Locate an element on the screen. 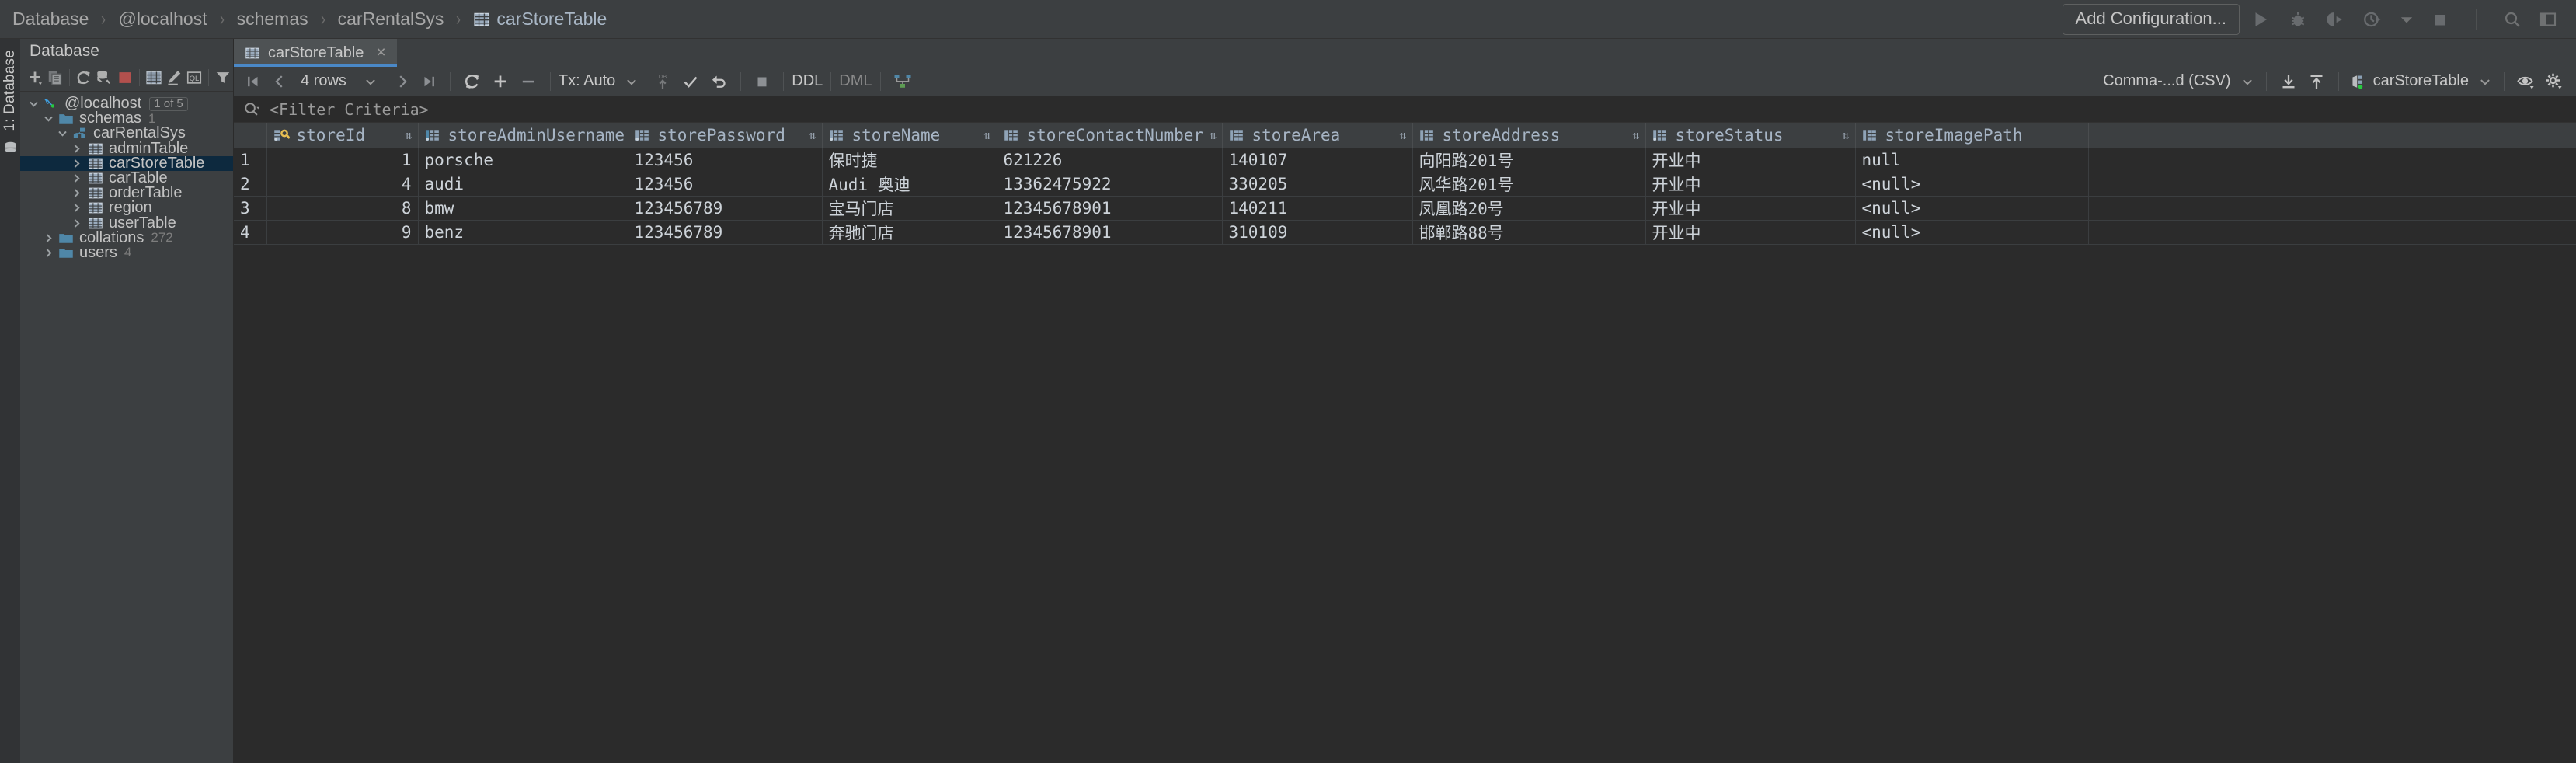  previous-page-button is located at coordinates (279, 81).